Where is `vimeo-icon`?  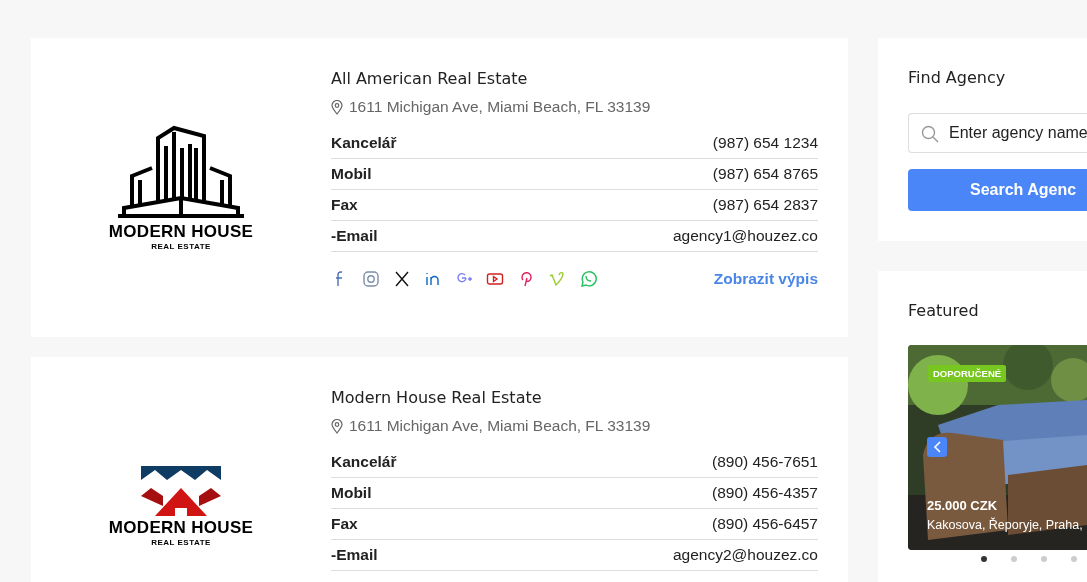 vimeo-icon is located at coordinates (557, 279).